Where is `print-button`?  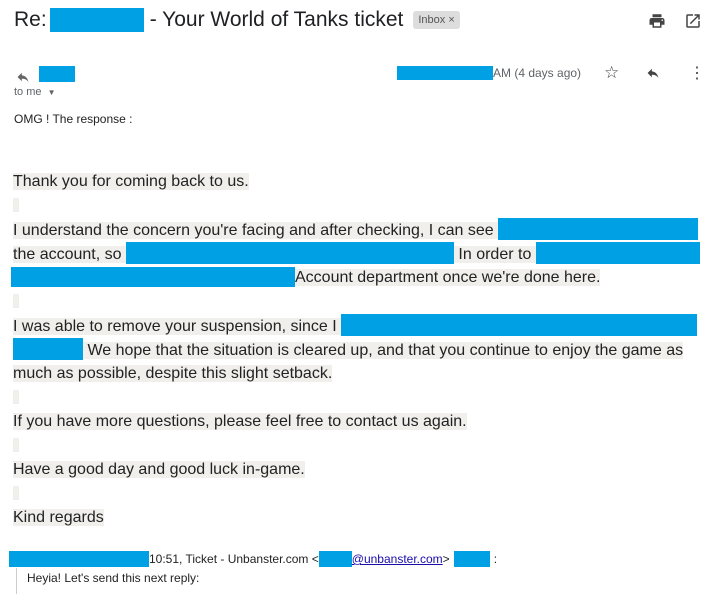
print-button is located at coordinates (657, 23).